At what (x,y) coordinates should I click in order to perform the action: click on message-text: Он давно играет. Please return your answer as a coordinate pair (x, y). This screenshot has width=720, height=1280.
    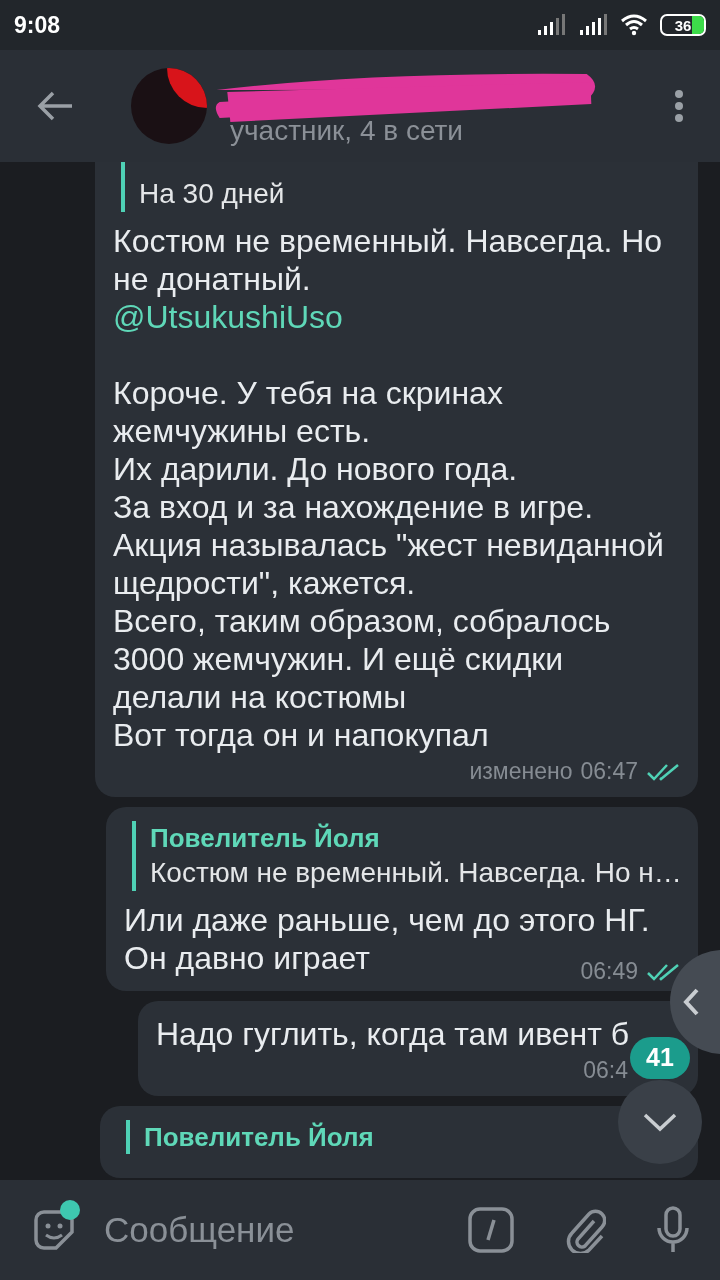
    Looking at the image, I should click on (247, 958).